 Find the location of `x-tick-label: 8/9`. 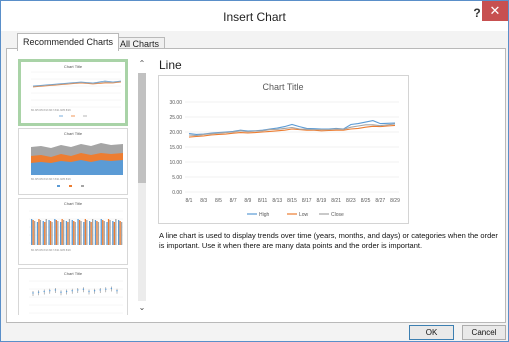

x-tick-label: 8/9 is located at coordinates (247, 201).